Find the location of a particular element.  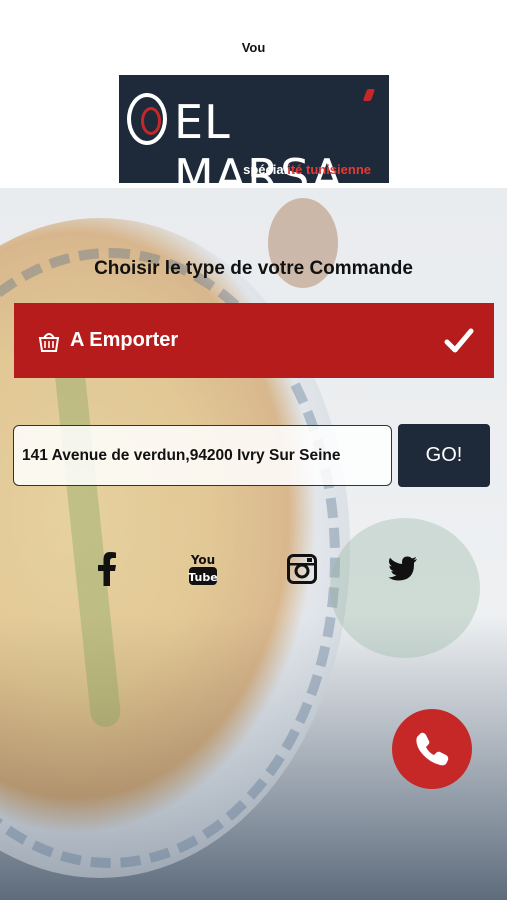

facebook-icon is located at coordinates (107, 569).